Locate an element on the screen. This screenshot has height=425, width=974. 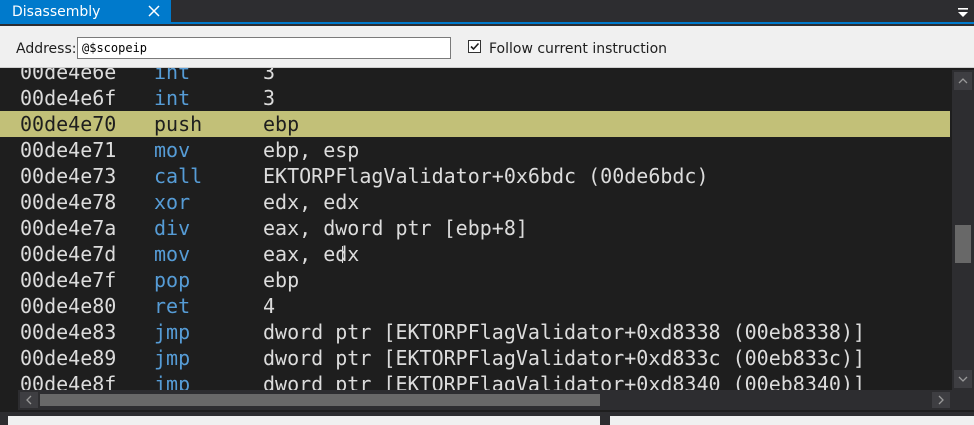
address-label: Address: is located at coordinates (46, 49).